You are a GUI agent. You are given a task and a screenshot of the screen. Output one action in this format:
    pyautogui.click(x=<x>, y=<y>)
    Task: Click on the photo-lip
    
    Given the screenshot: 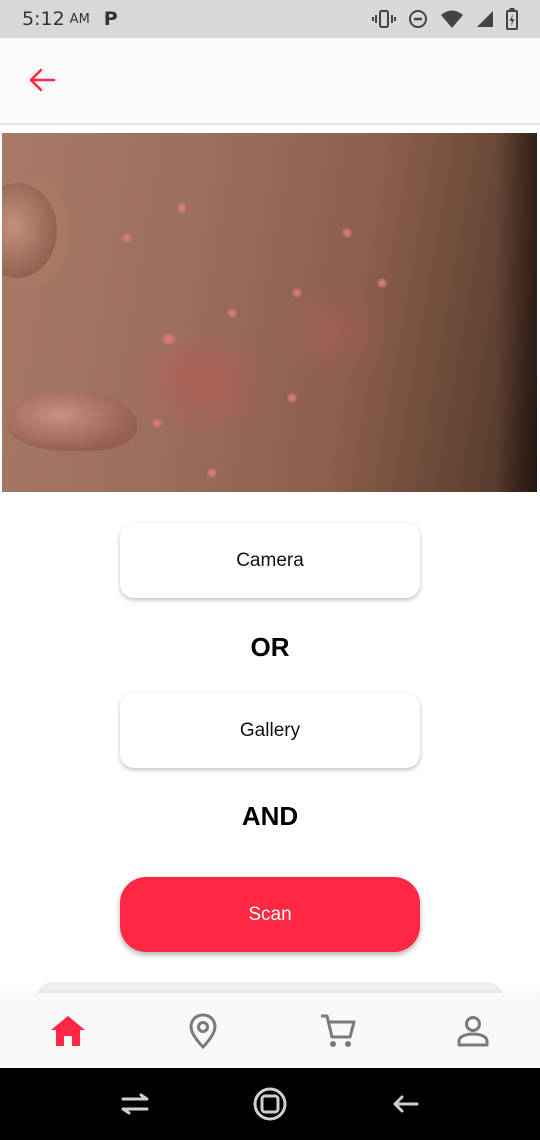 What is the action you would take?
    pyautogui.click(x=72, y=421)
    